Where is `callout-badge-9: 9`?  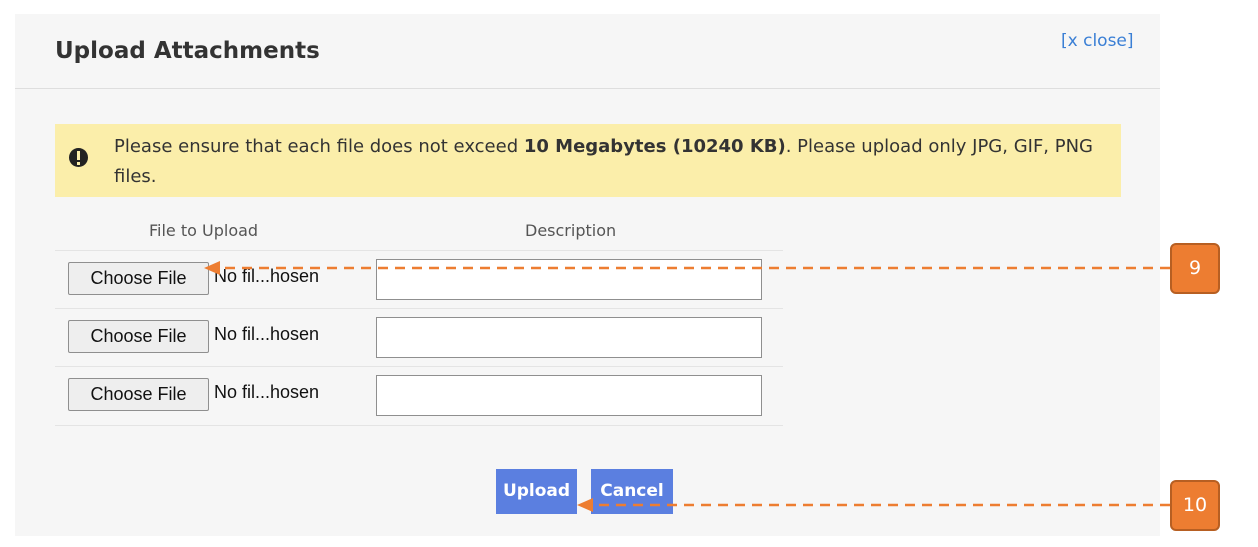
callout-badge-9: 9 is located at coordinates (1195, 268).